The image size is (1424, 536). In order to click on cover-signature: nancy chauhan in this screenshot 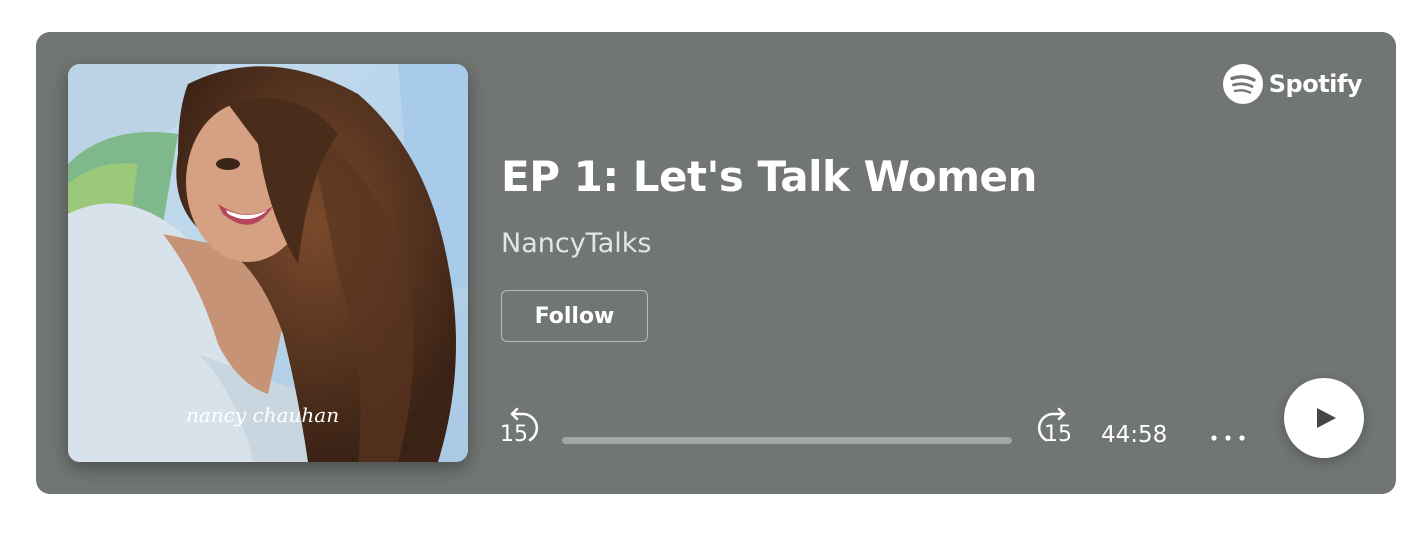, I will do `click(262, 415)`.